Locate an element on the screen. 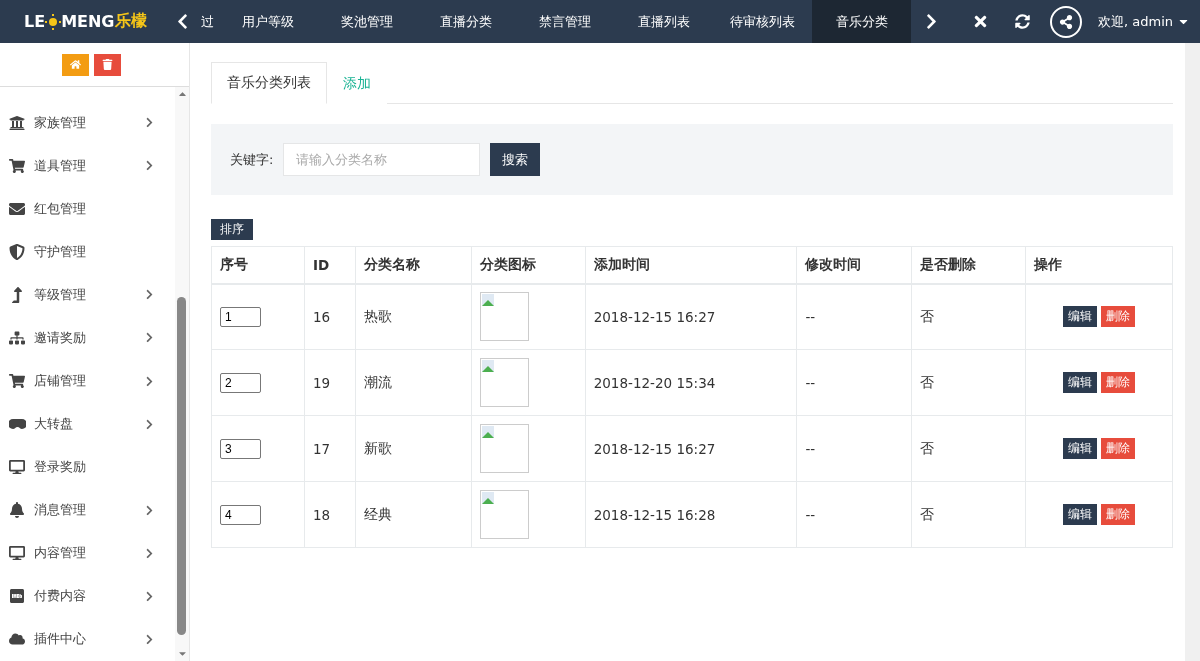  refresh-icon is located at coordinates (1022, 21).